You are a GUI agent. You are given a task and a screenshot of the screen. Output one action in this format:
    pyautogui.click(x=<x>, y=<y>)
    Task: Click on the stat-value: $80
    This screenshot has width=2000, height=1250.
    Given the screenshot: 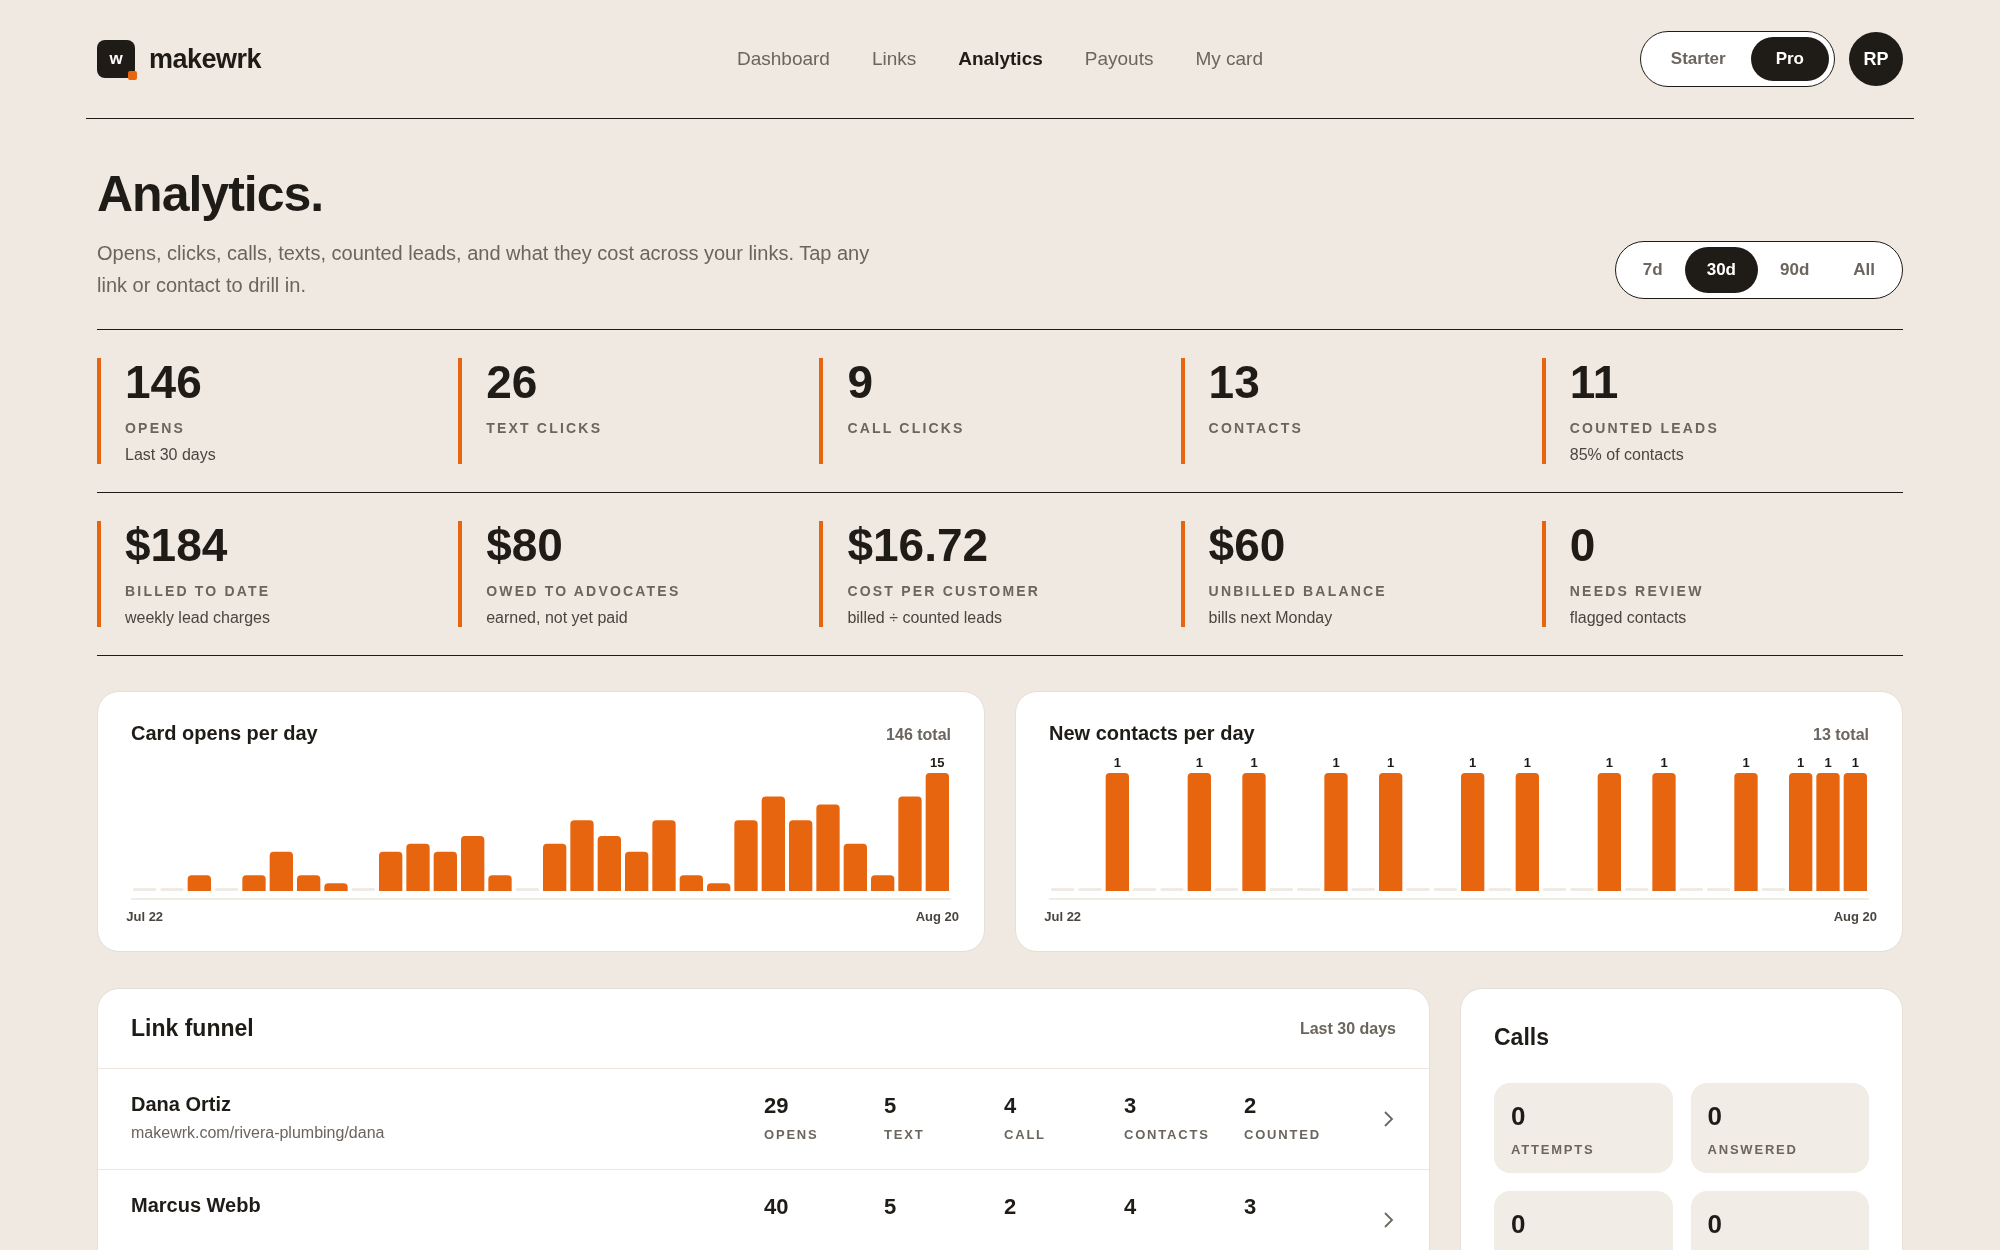 What is the action you would take?
    pyautogui.click(x=525, y=545)
    